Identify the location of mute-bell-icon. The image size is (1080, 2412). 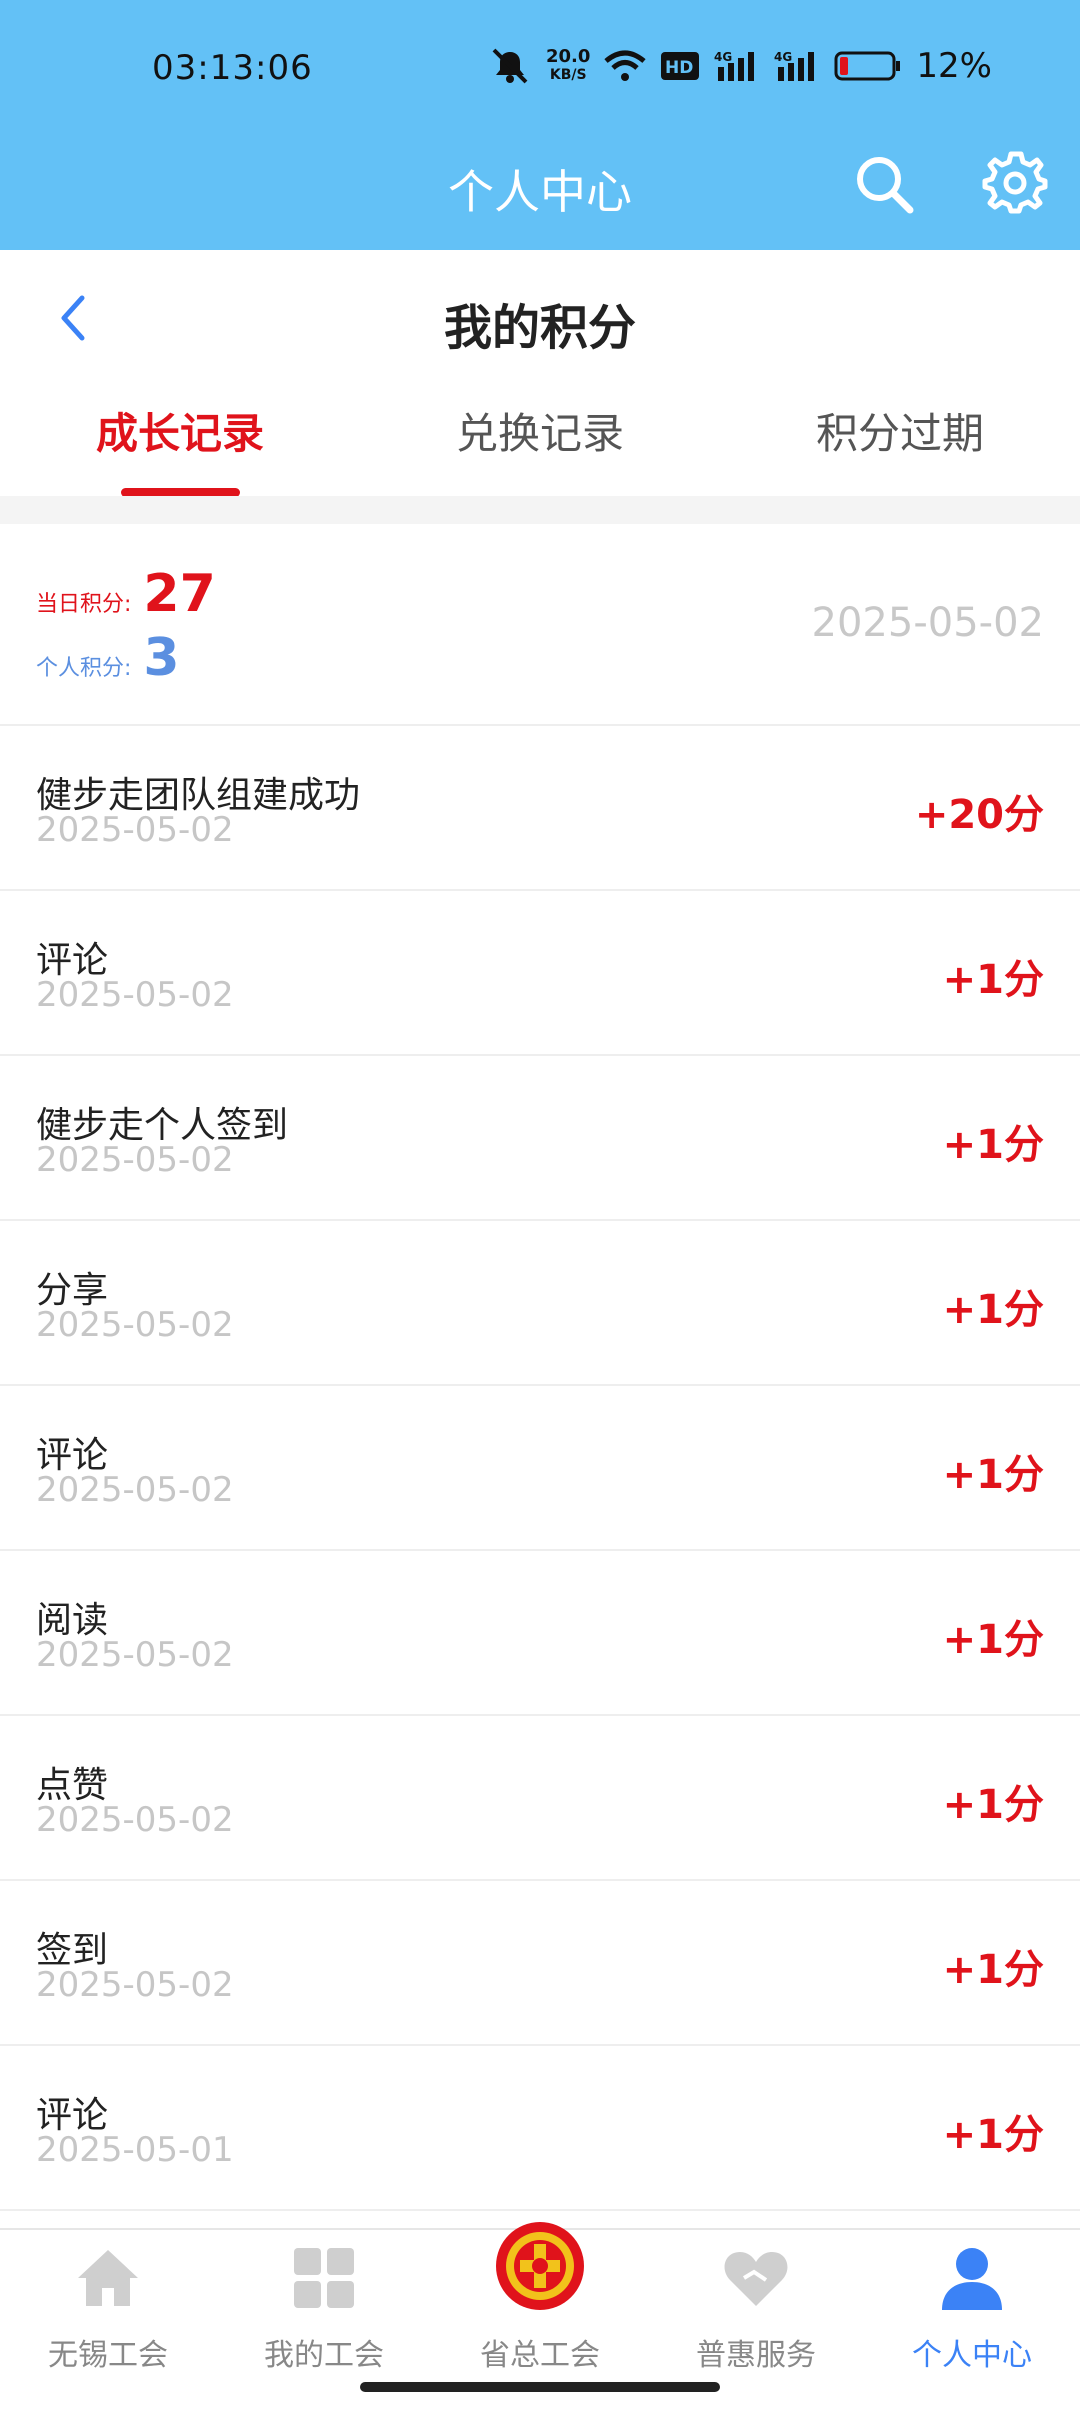
(510, 66).